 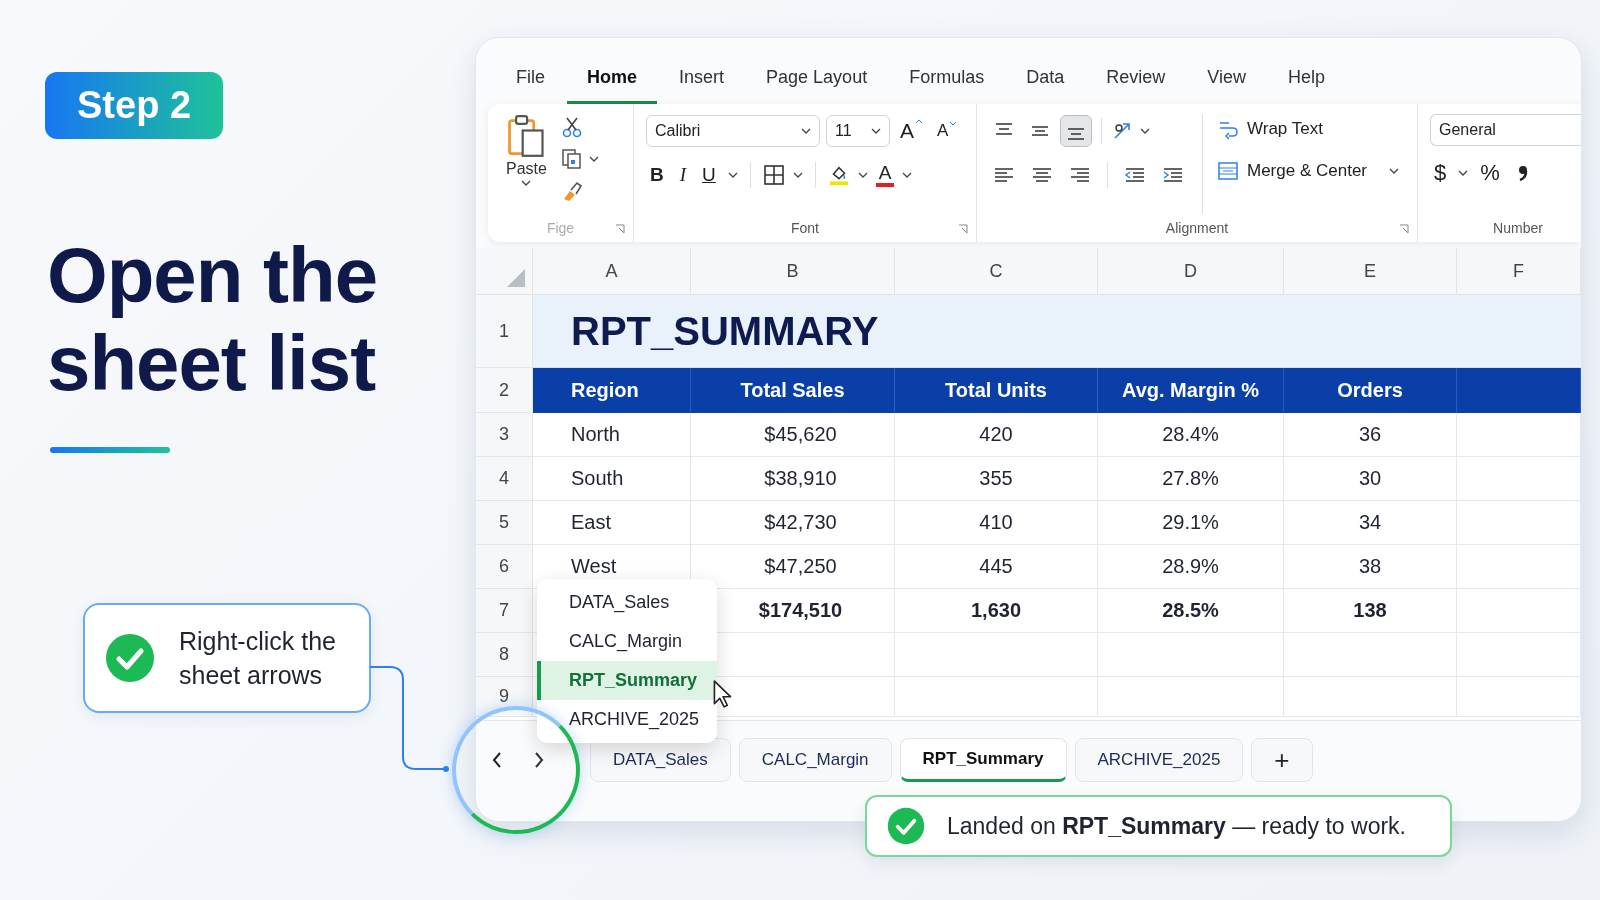 I want to click on currency-button: $, so click(x=1440, y=173).